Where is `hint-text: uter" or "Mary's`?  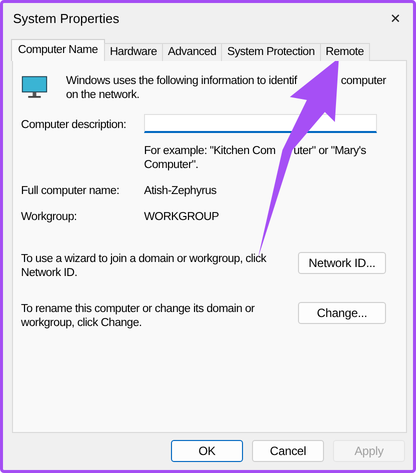
hint-text: uter" or "Mary's is located at coordinates (329, 151).